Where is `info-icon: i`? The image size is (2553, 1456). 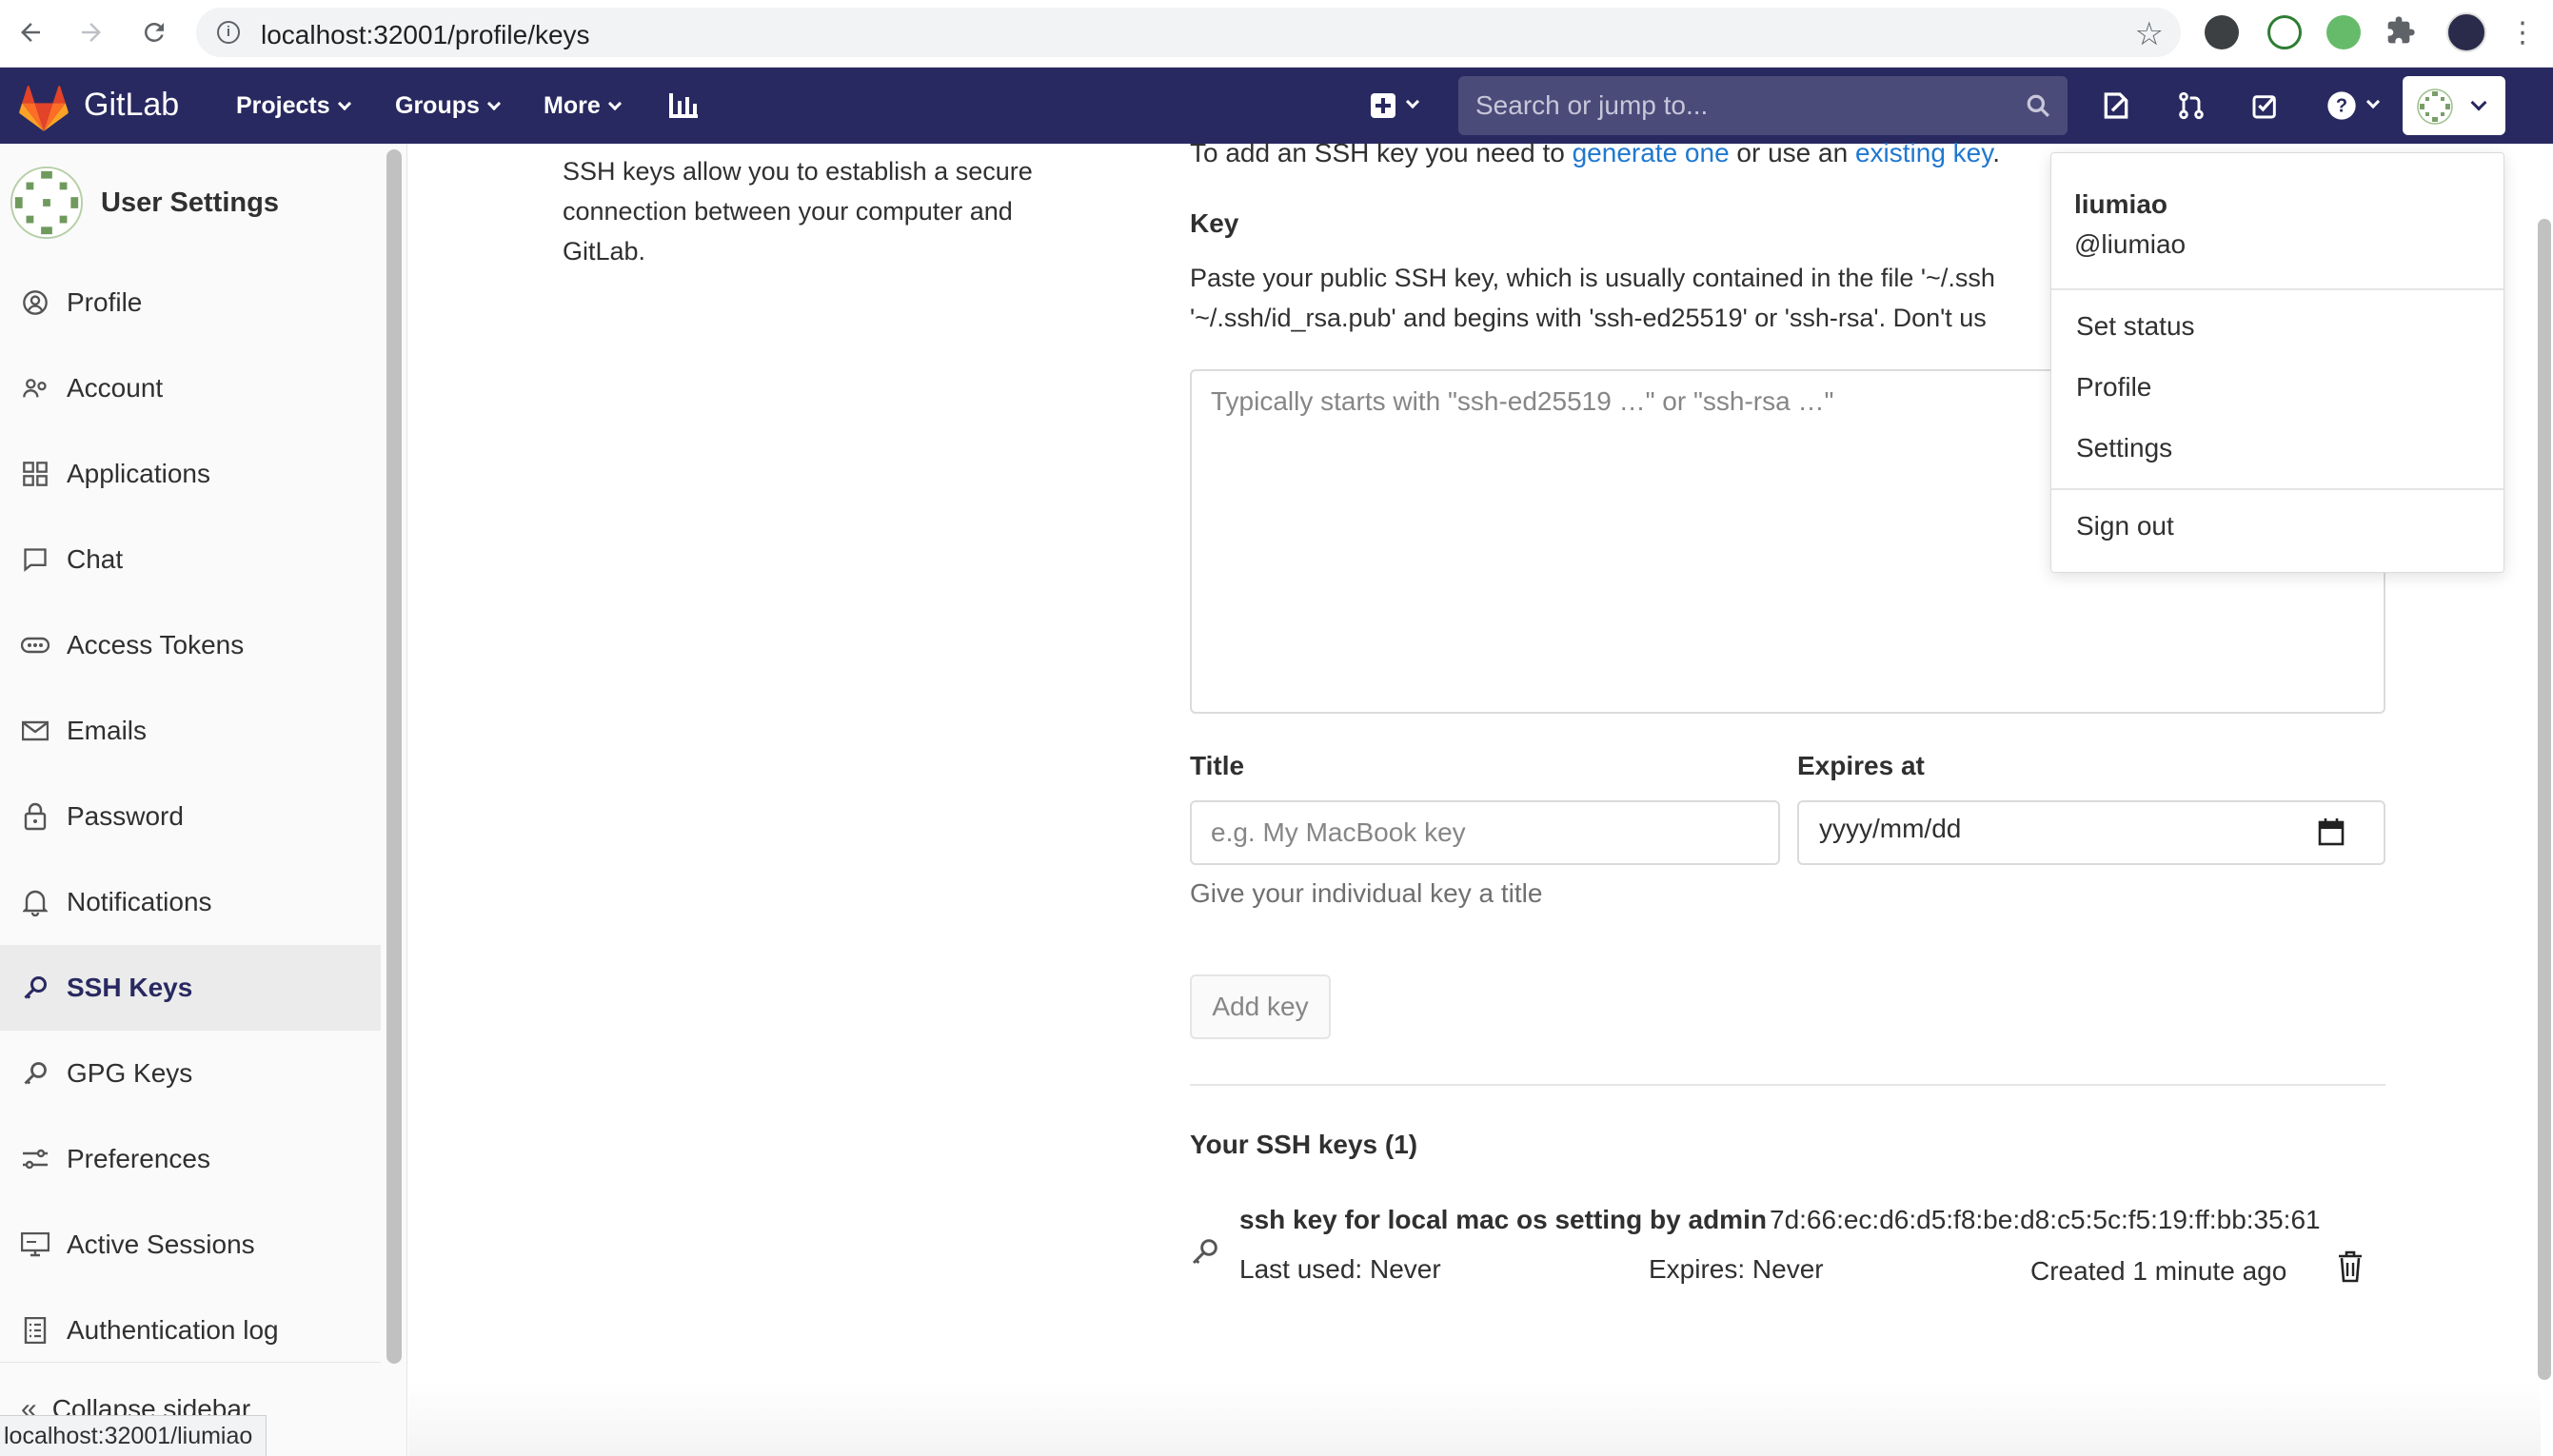 info-icon: i is located at coordinates (228, 32).